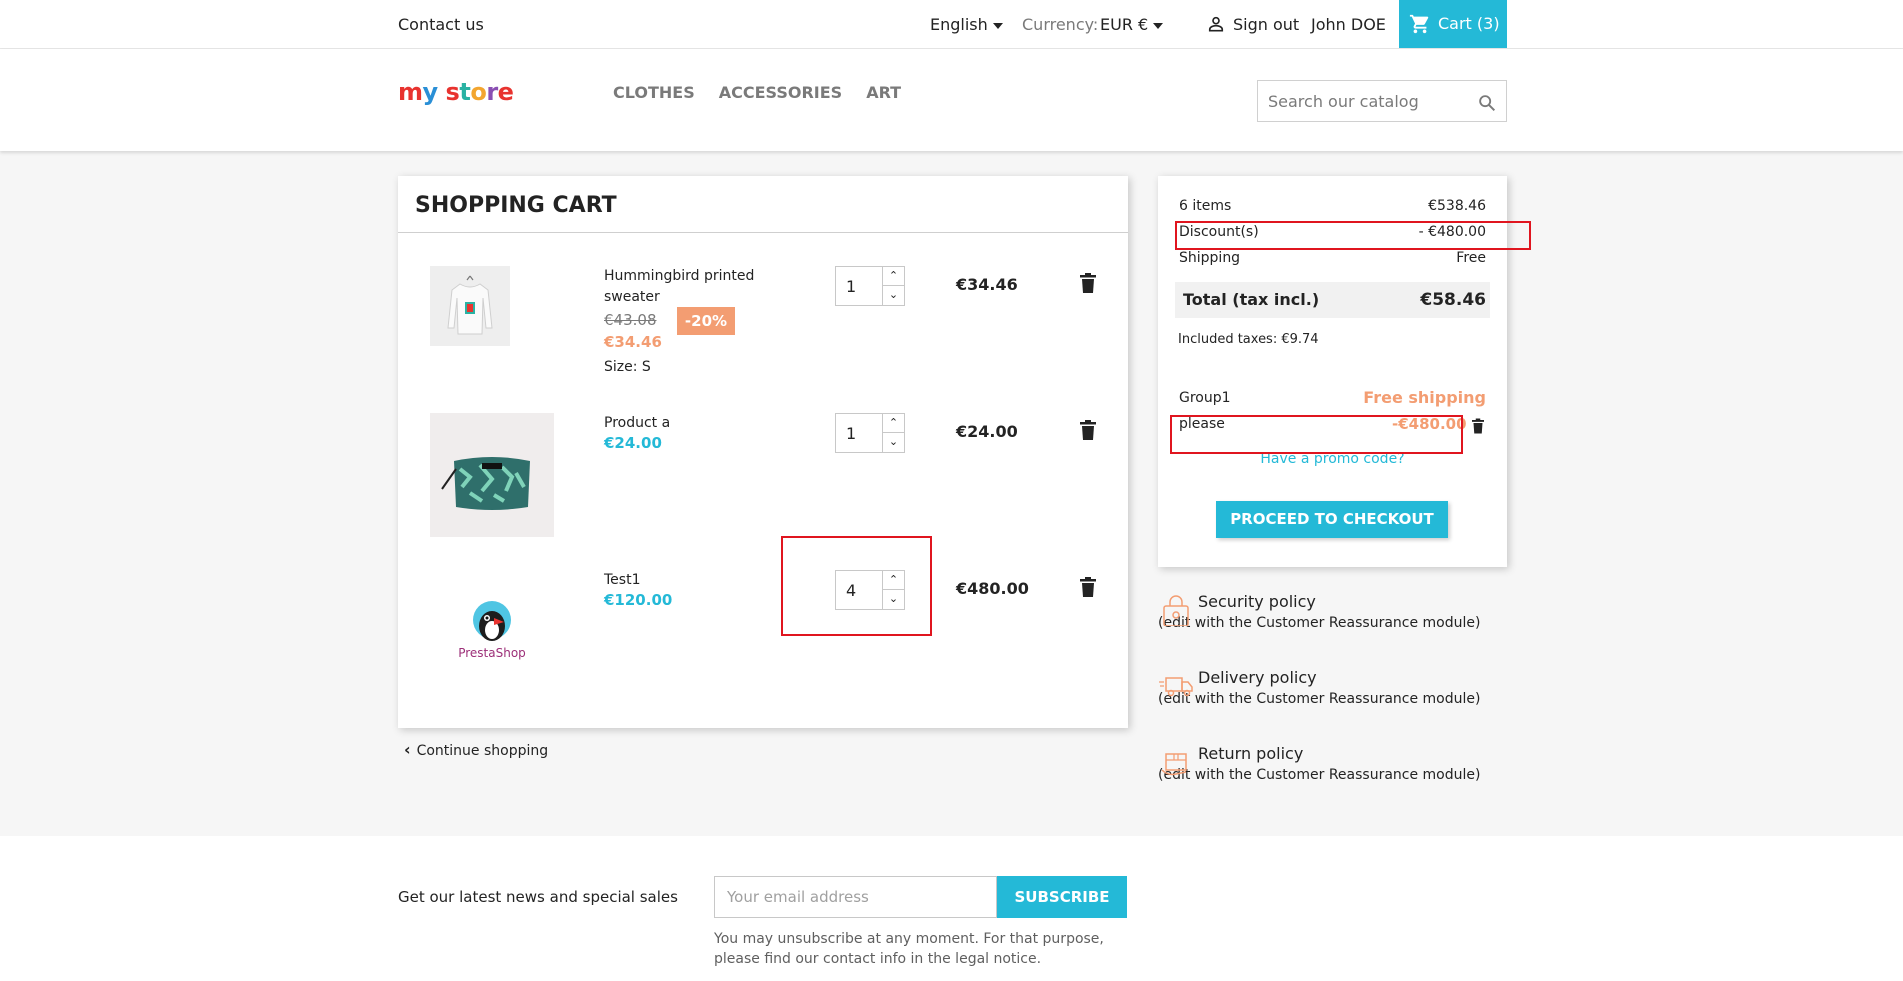  I want to click on shipping-value: Free, so click(1471, 258).